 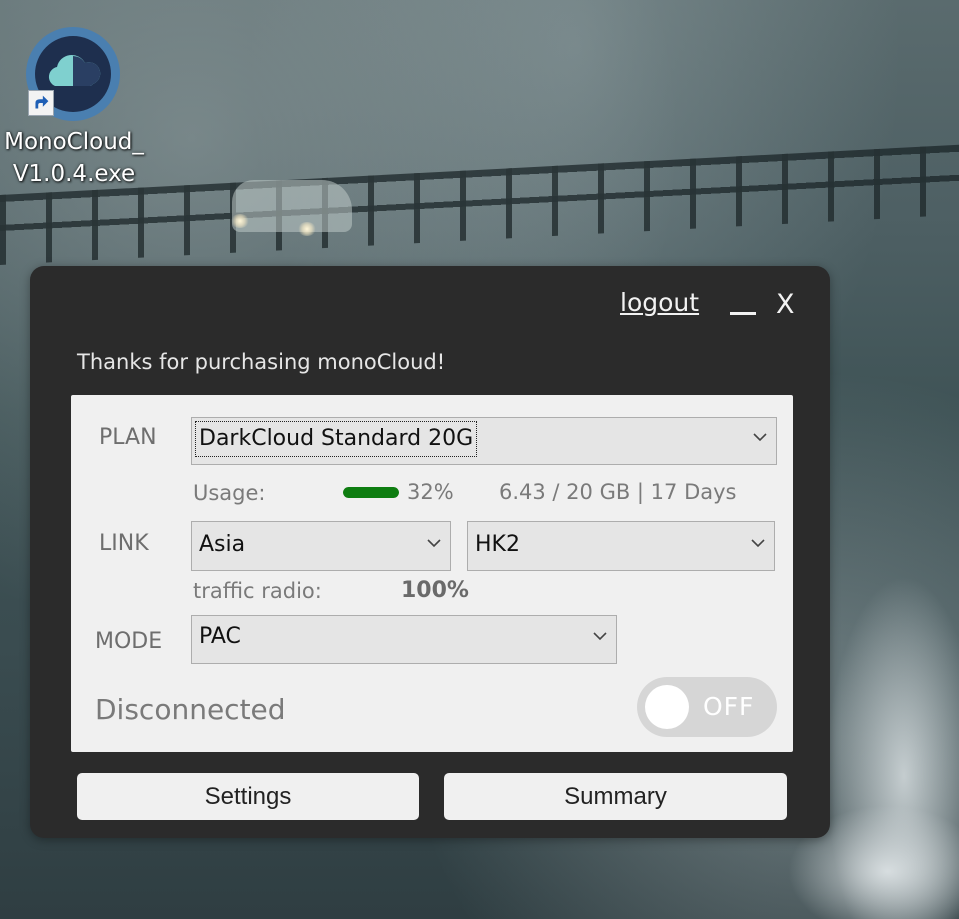 I want to click on thanks-message: Thanks for purchasing monoCloud!, so click(x=261, y=362).